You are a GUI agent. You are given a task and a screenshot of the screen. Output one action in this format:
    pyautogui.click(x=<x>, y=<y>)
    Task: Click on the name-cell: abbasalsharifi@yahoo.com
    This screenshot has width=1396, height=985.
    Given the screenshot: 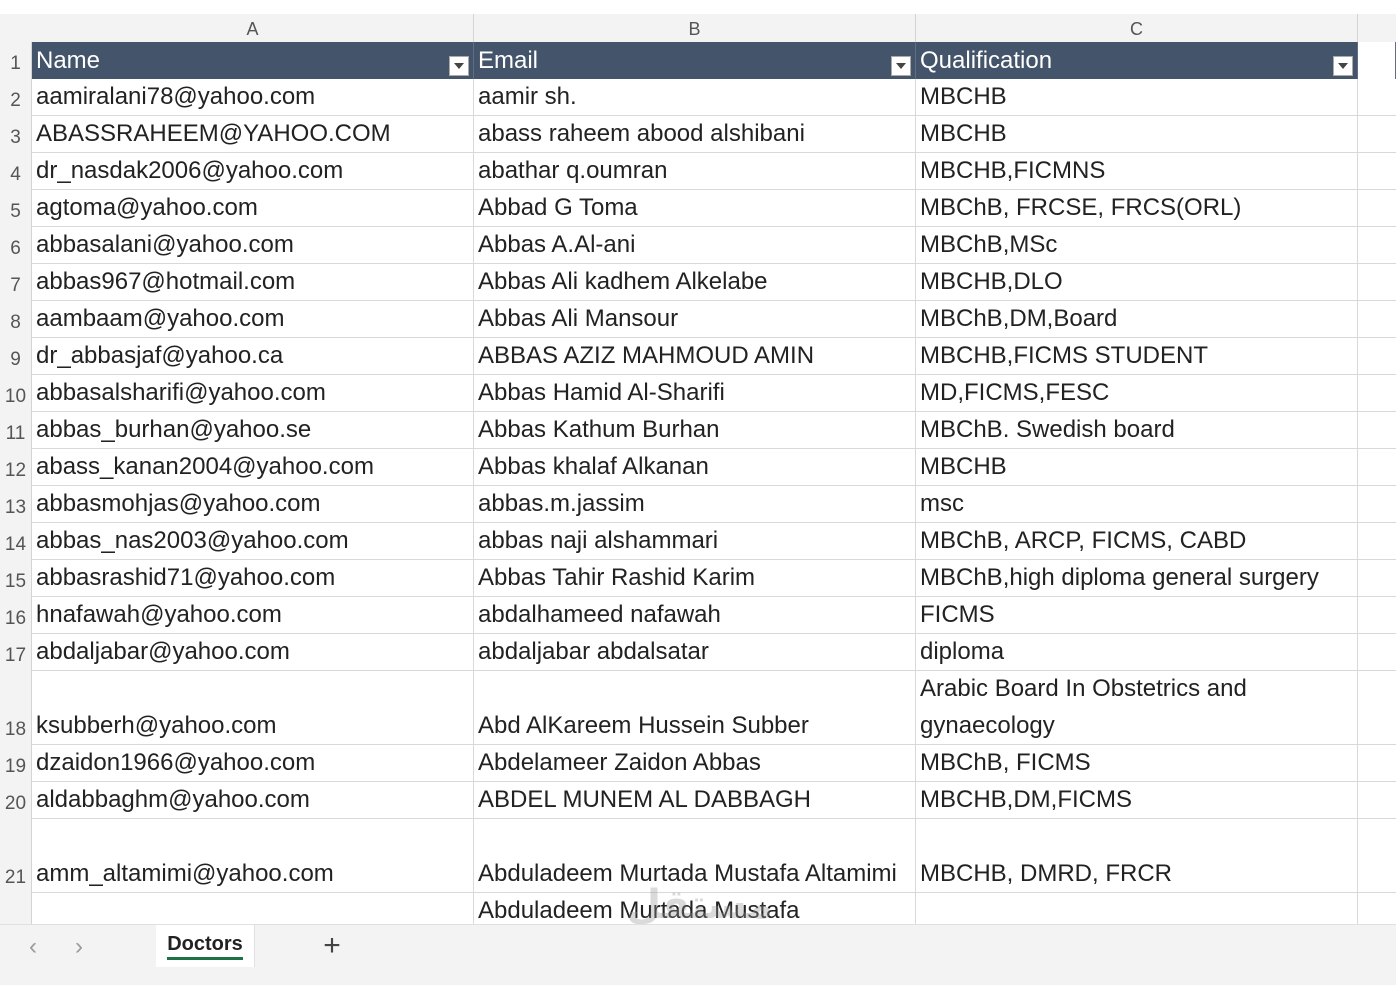 What is the action you would take?
    pyautogui.click(x=253, y=393)
    